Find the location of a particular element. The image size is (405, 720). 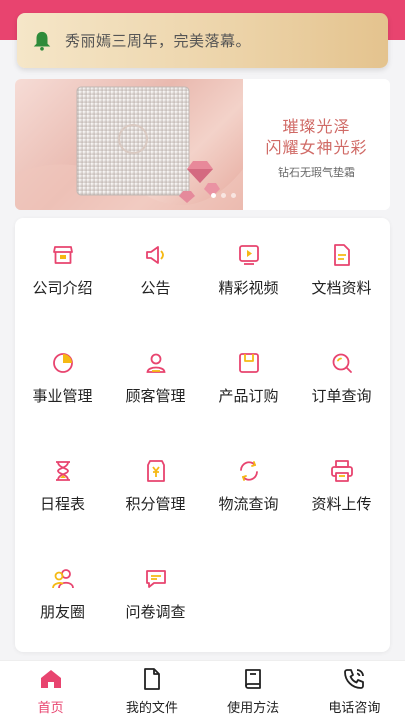

grid-item-label: 顾客管理 is located at coordinates (155, 396).